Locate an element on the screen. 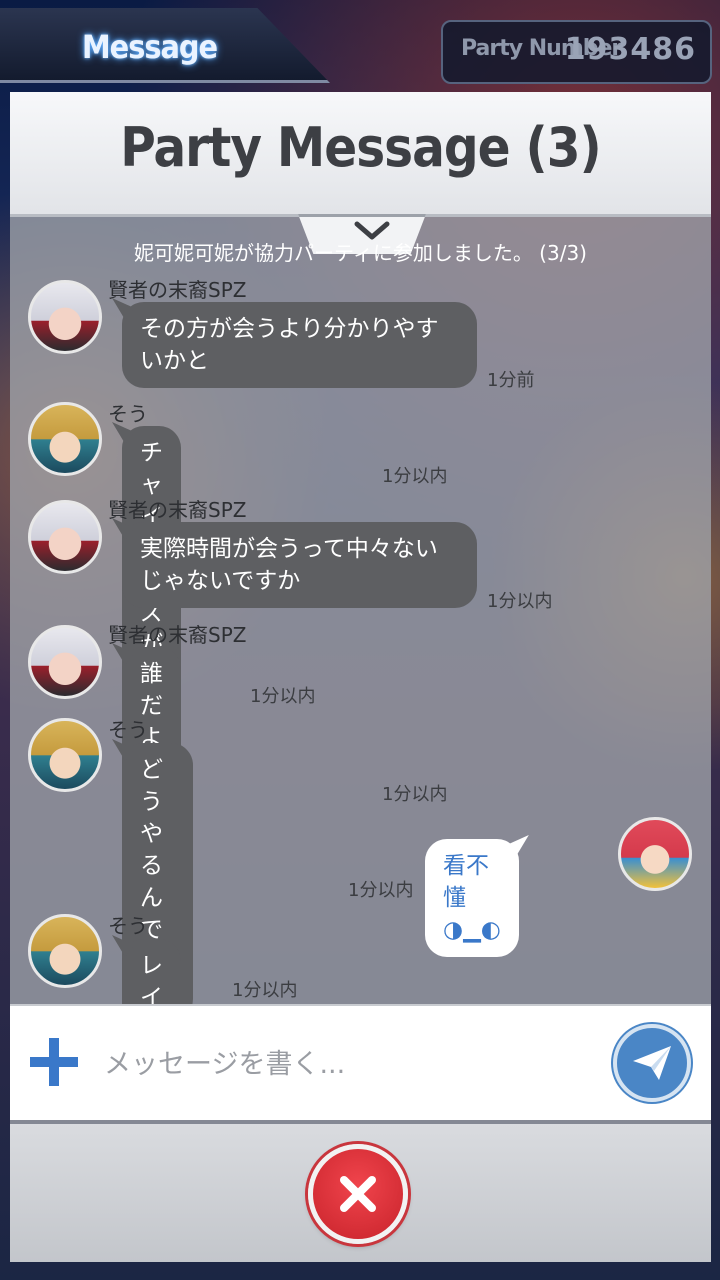 This screenshot has width=720, height=1280. panel-title: Party Message (3) is located at coordinates (360, 147).